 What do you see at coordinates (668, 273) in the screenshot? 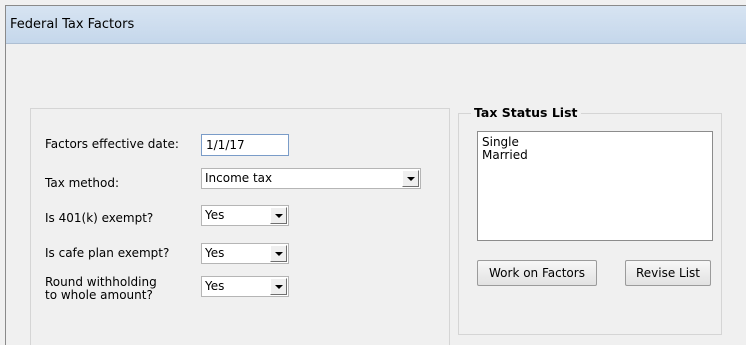
I see `revise-list-button: Revise List` at bounding box center [668, 273].